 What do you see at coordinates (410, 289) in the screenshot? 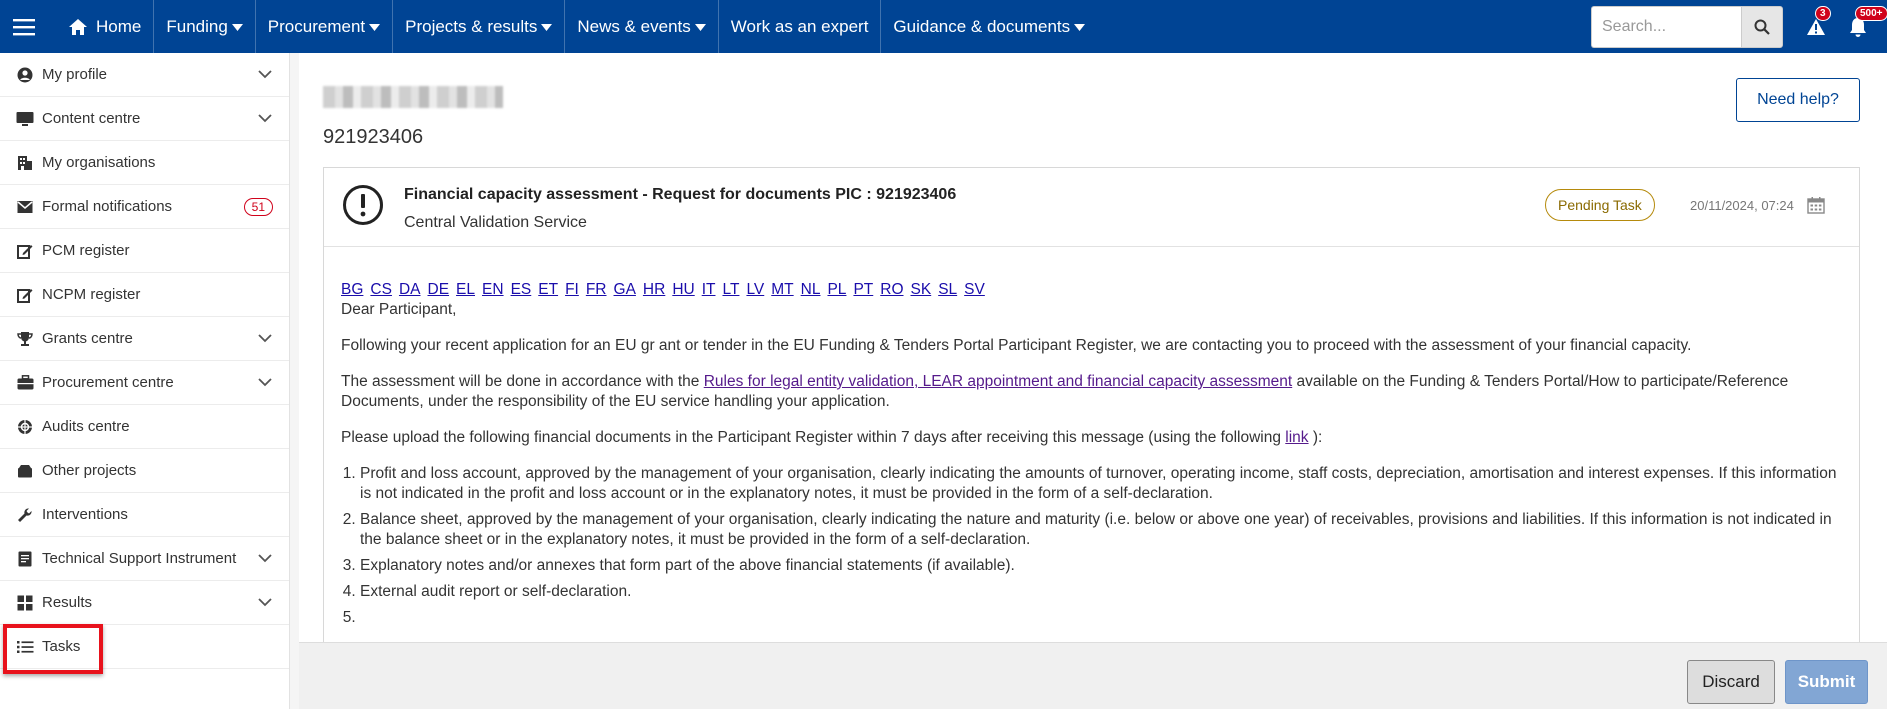
I see `language-link-da: DA` at bounding box center [410, 289].